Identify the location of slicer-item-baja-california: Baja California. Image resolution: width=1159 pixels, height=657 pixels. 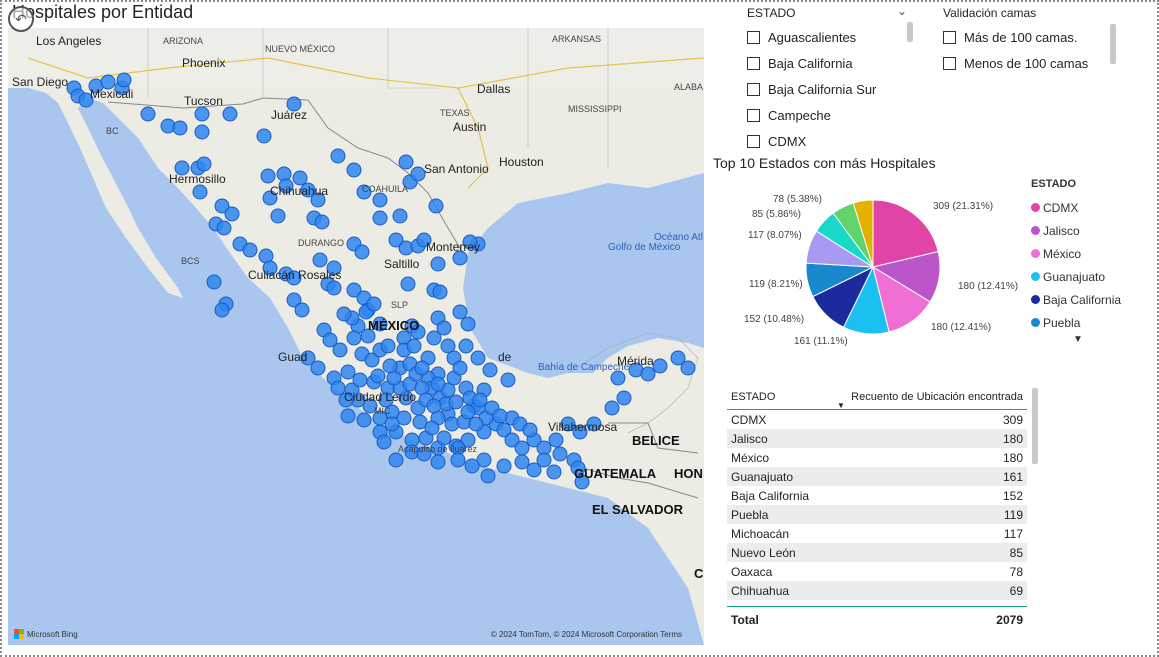
(832, 63).